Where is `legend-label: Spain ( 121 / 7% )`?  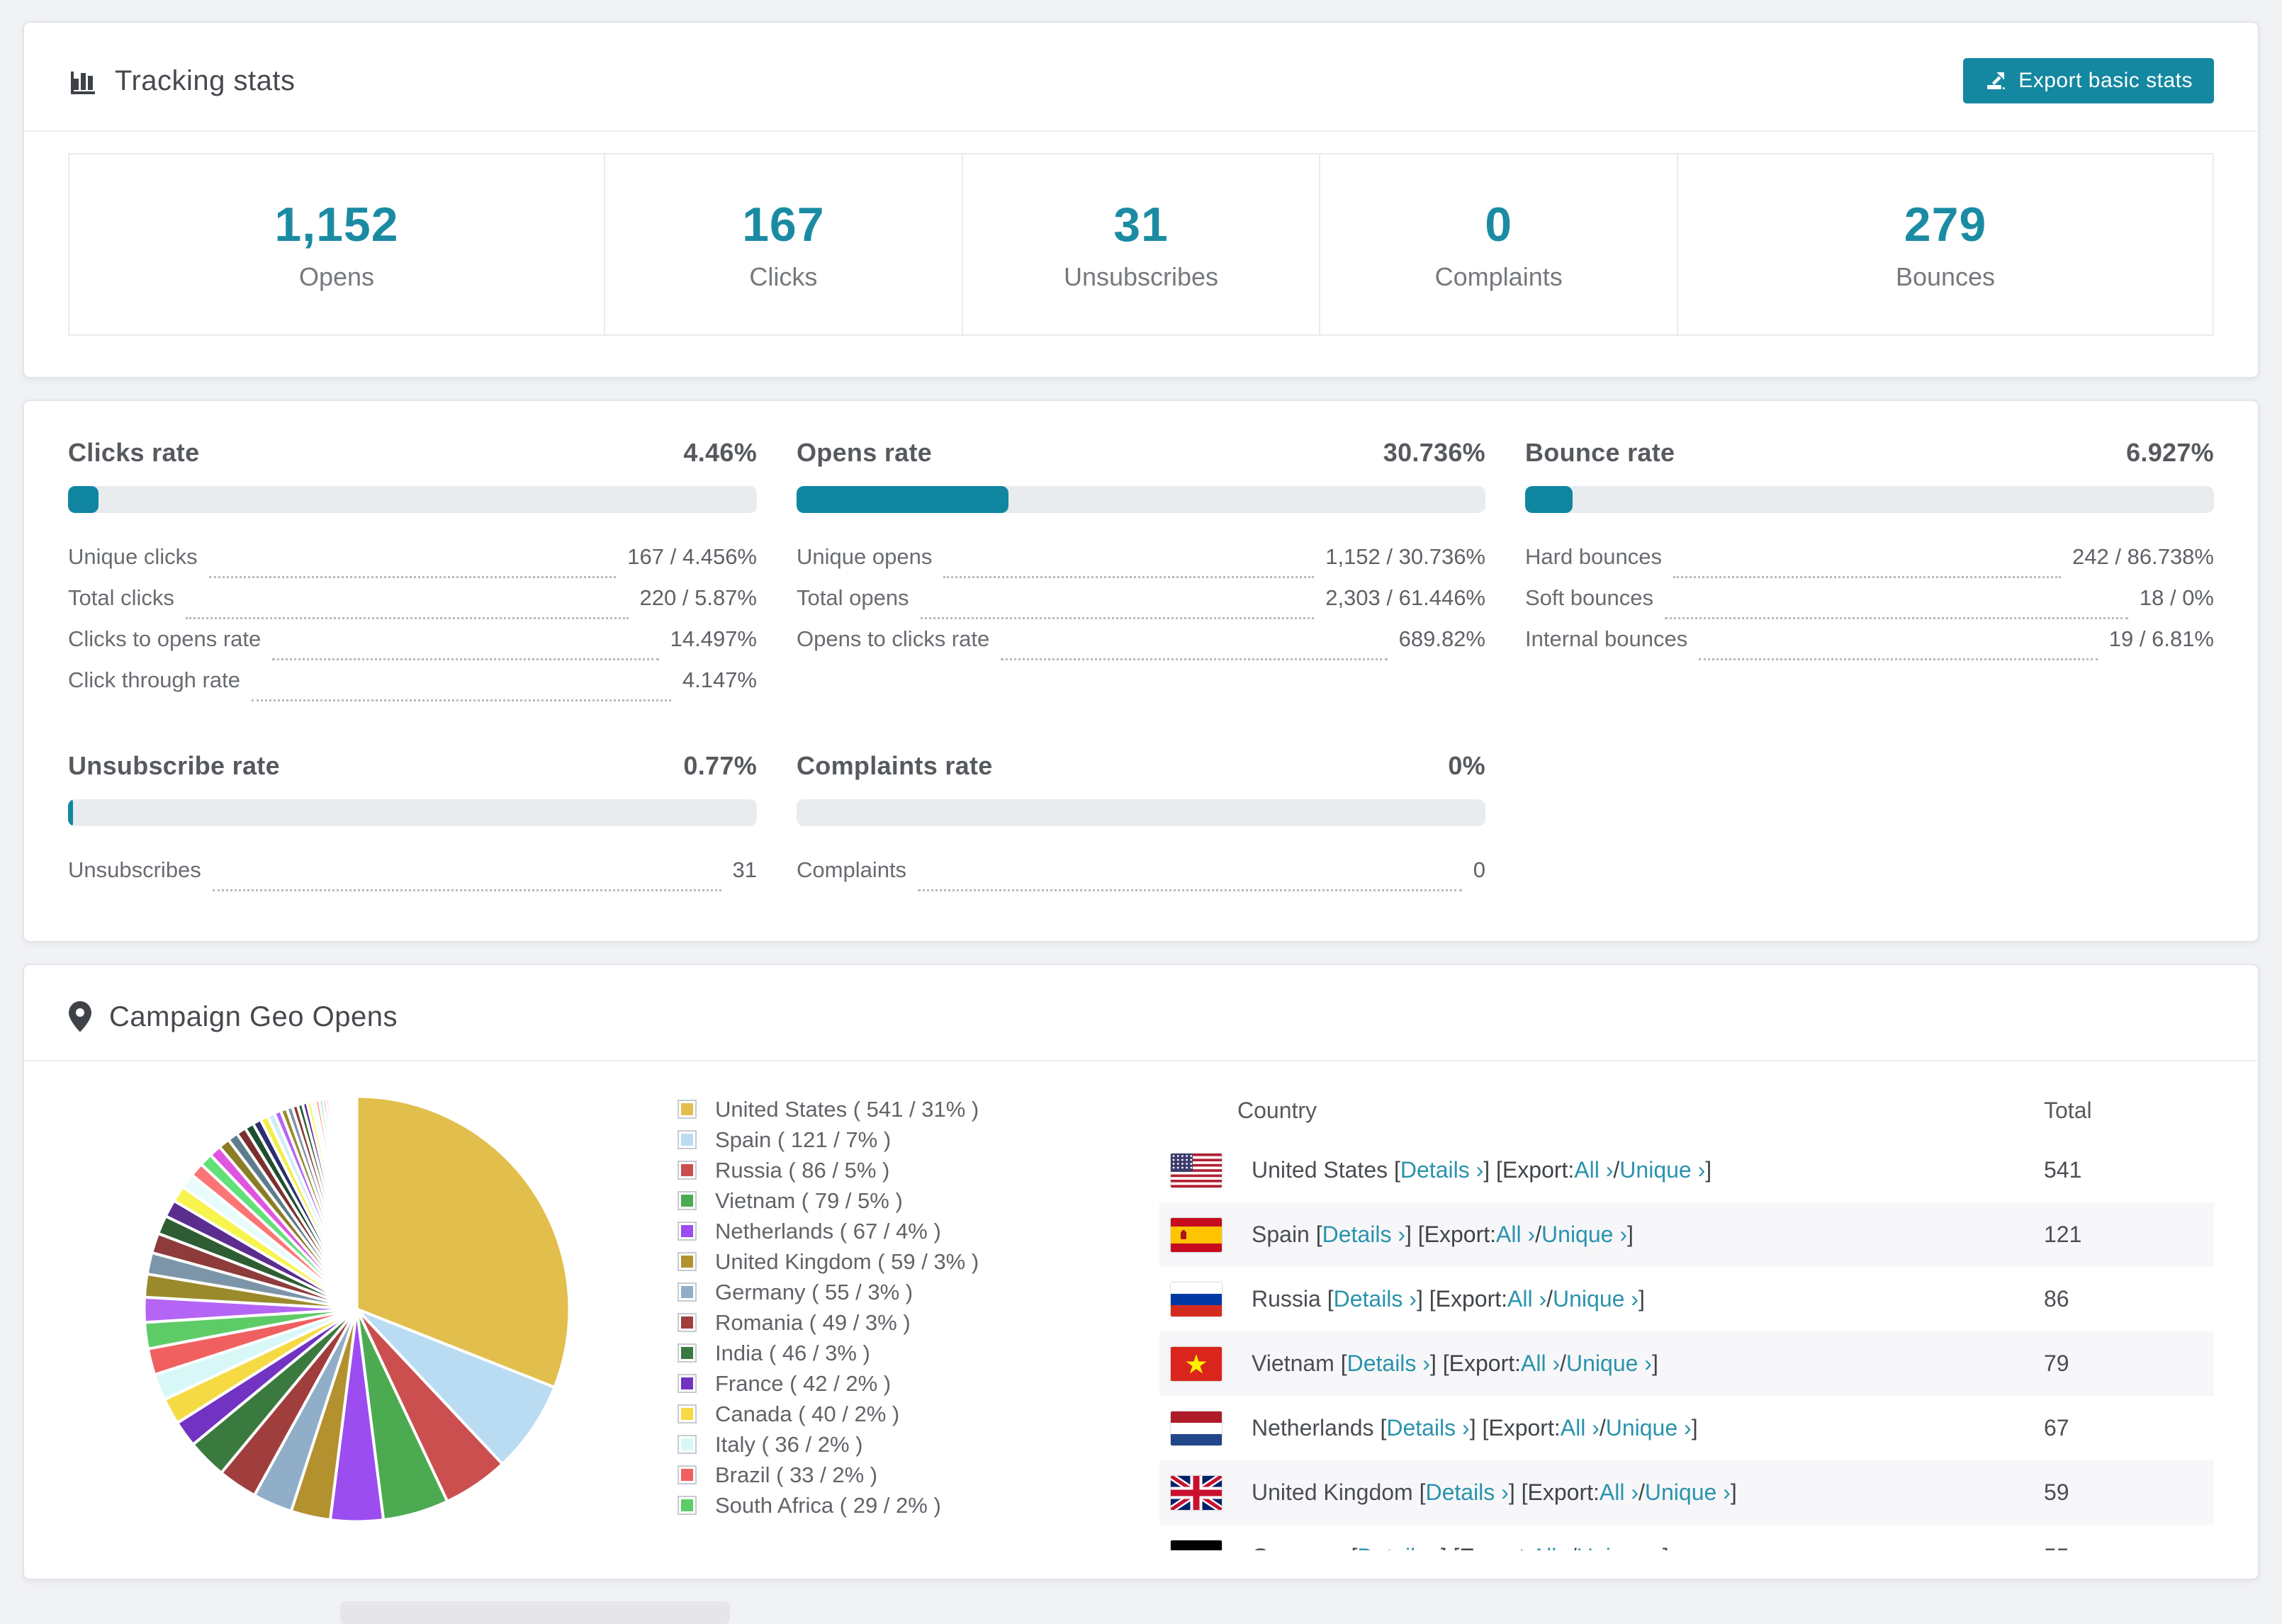 legend-label: Spain ( 121 / 7% ) is located at coordinates (803, 1139).